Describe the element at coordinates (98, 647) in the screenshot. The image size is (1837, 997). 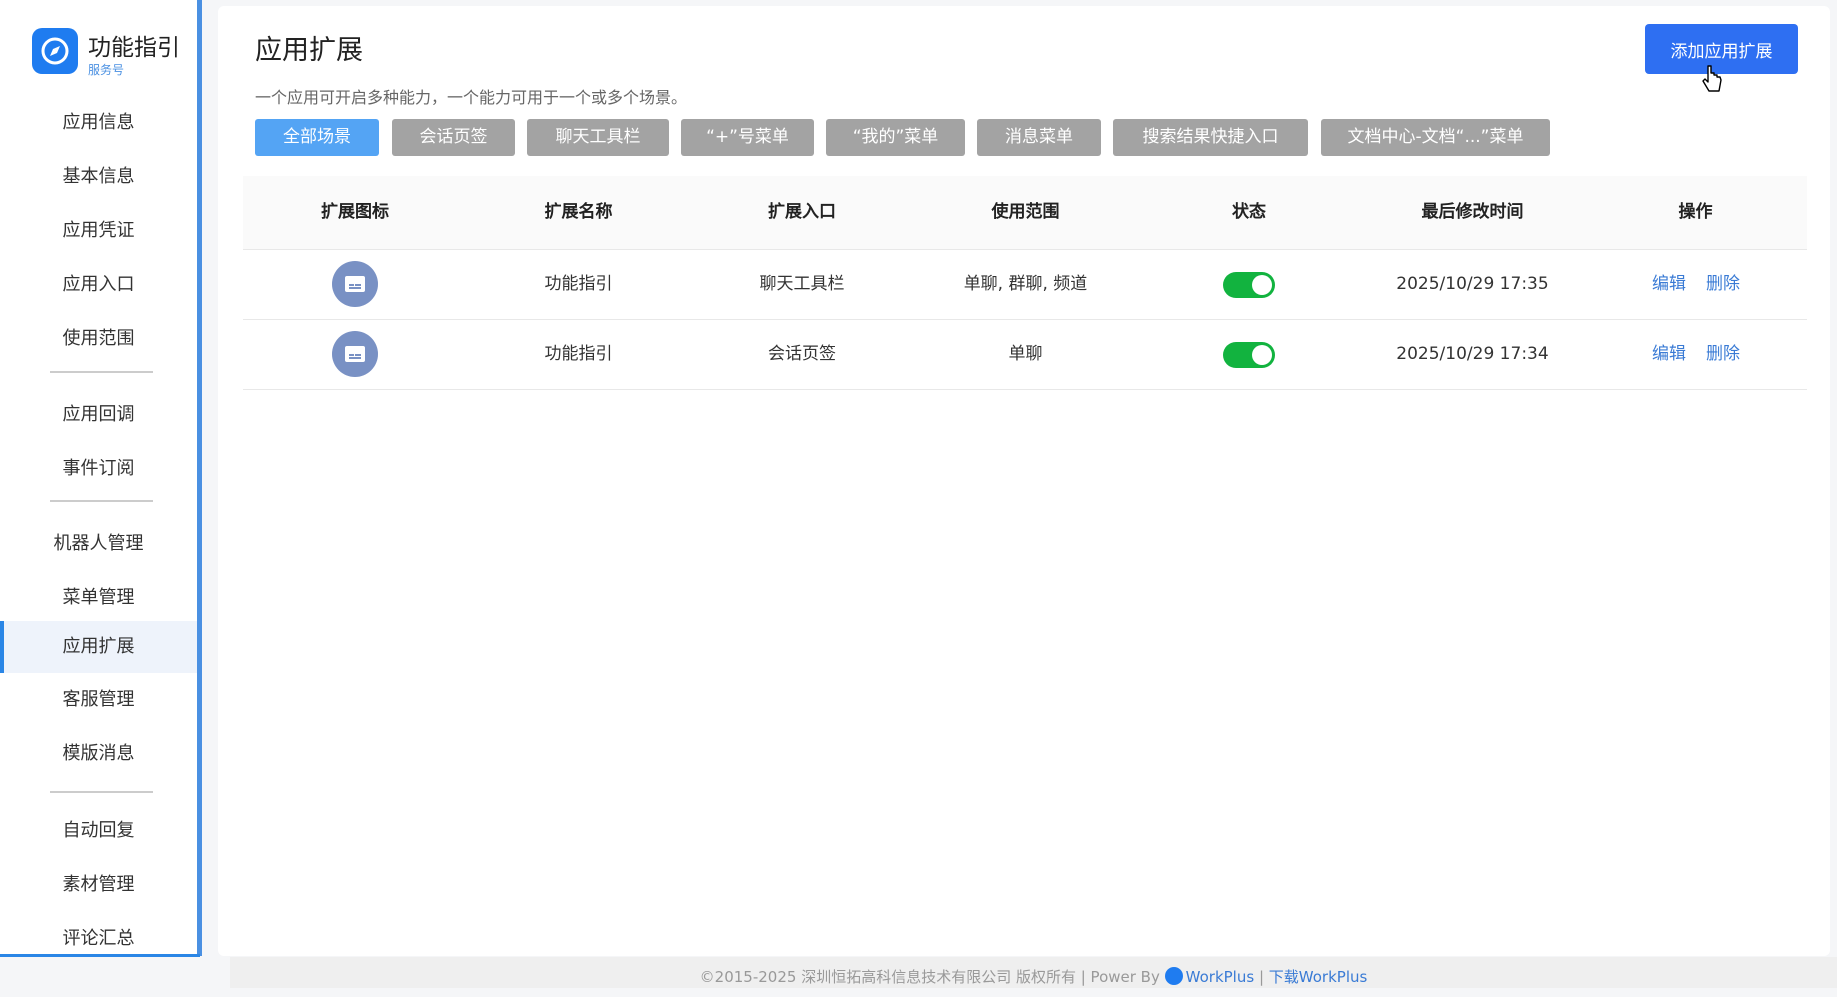
I see `sidebar-item-extensions: 应用扩展` at that location.